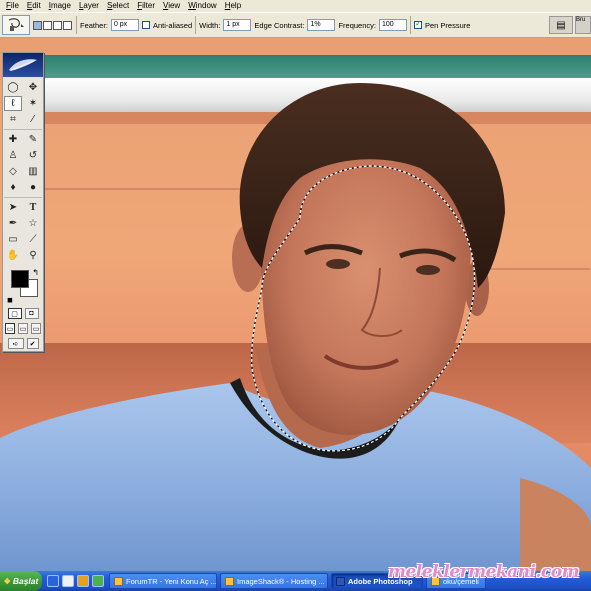  I want to click on slice-tool: ⁄, so click(33, 119).